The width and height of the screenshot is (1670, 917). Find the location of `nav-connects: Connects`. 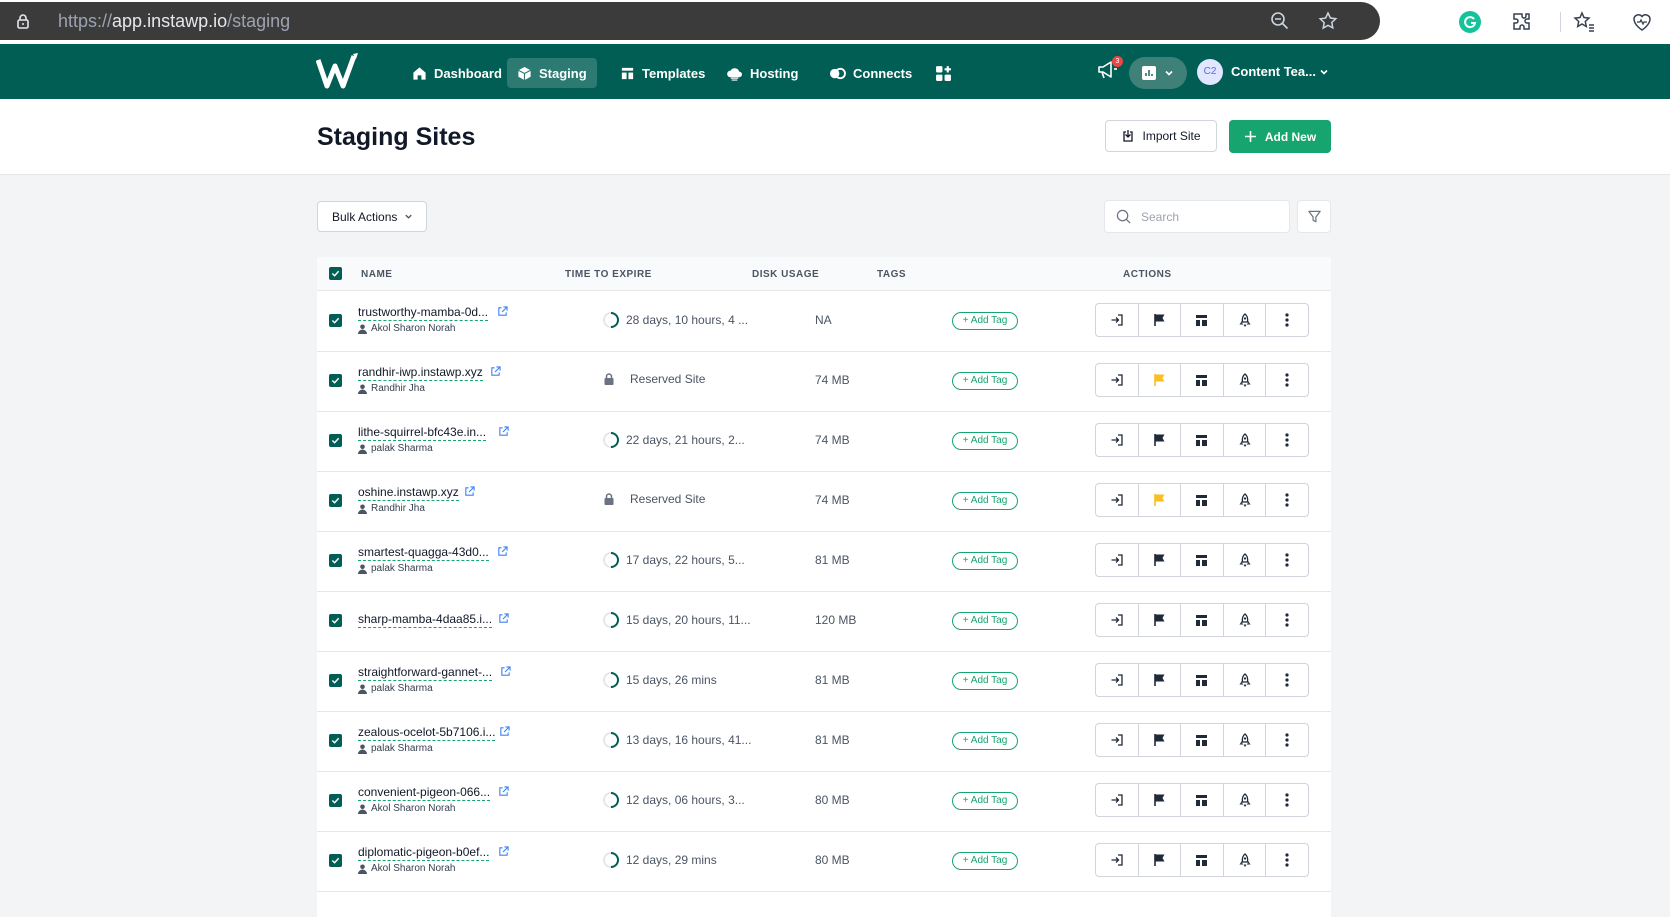

nav-connects: Connects is located at coordinates (870, 73).